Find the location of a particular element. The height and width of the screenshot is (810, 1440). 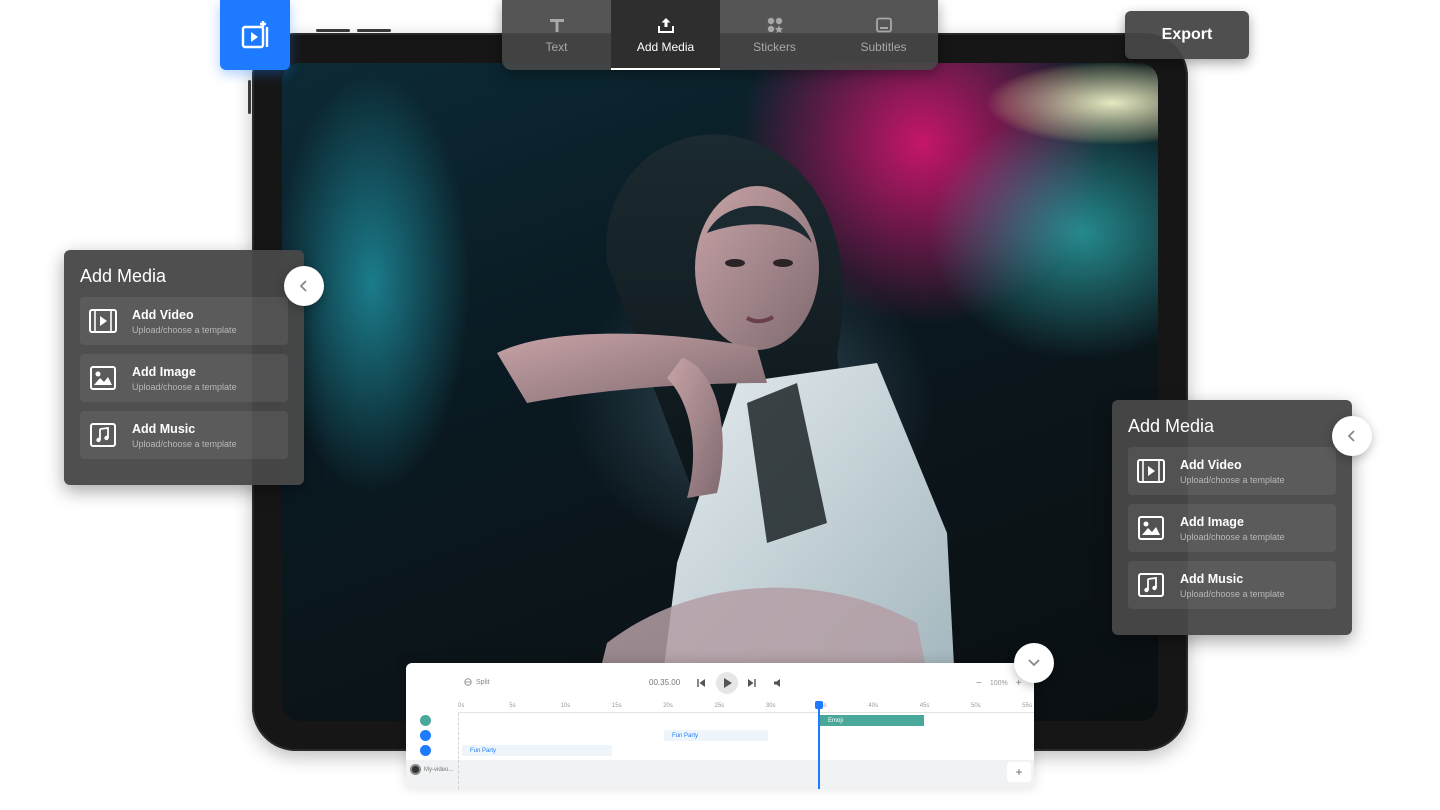

ruler-tick-label: 55s is located at coordinates (1027, 706).